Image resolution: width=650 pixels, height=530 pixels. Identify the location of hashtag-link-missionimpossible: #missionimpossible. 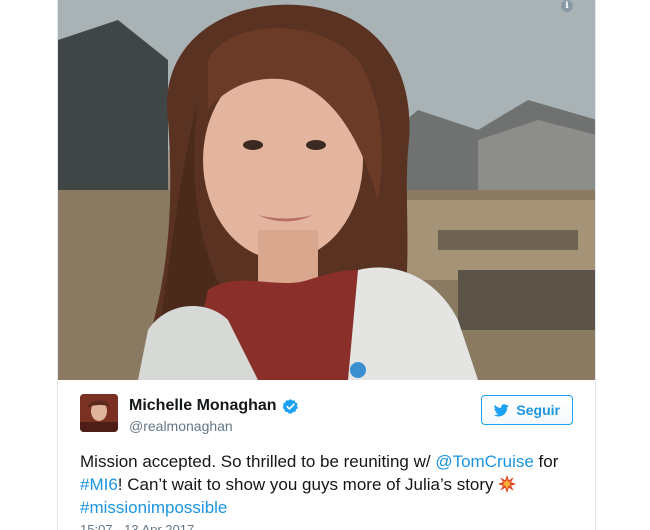
(153, 507).